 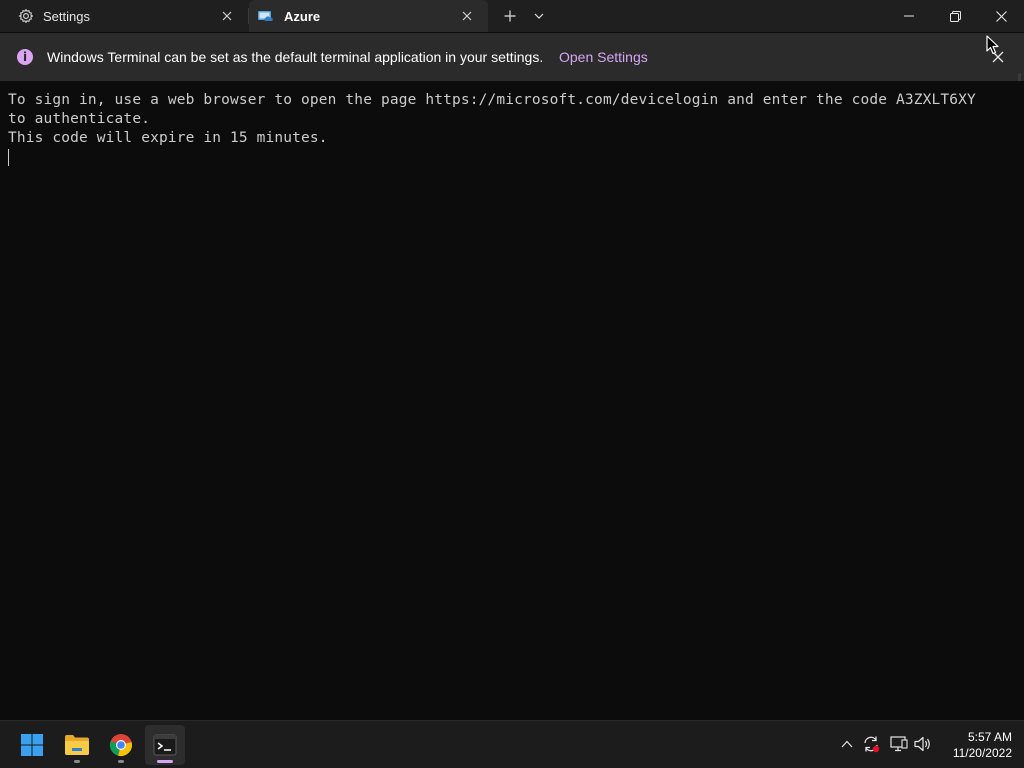 What do you see at coordinates (909, 16) in the screenshot?
I see `minimize-icon` at bounding box center [909, 16].